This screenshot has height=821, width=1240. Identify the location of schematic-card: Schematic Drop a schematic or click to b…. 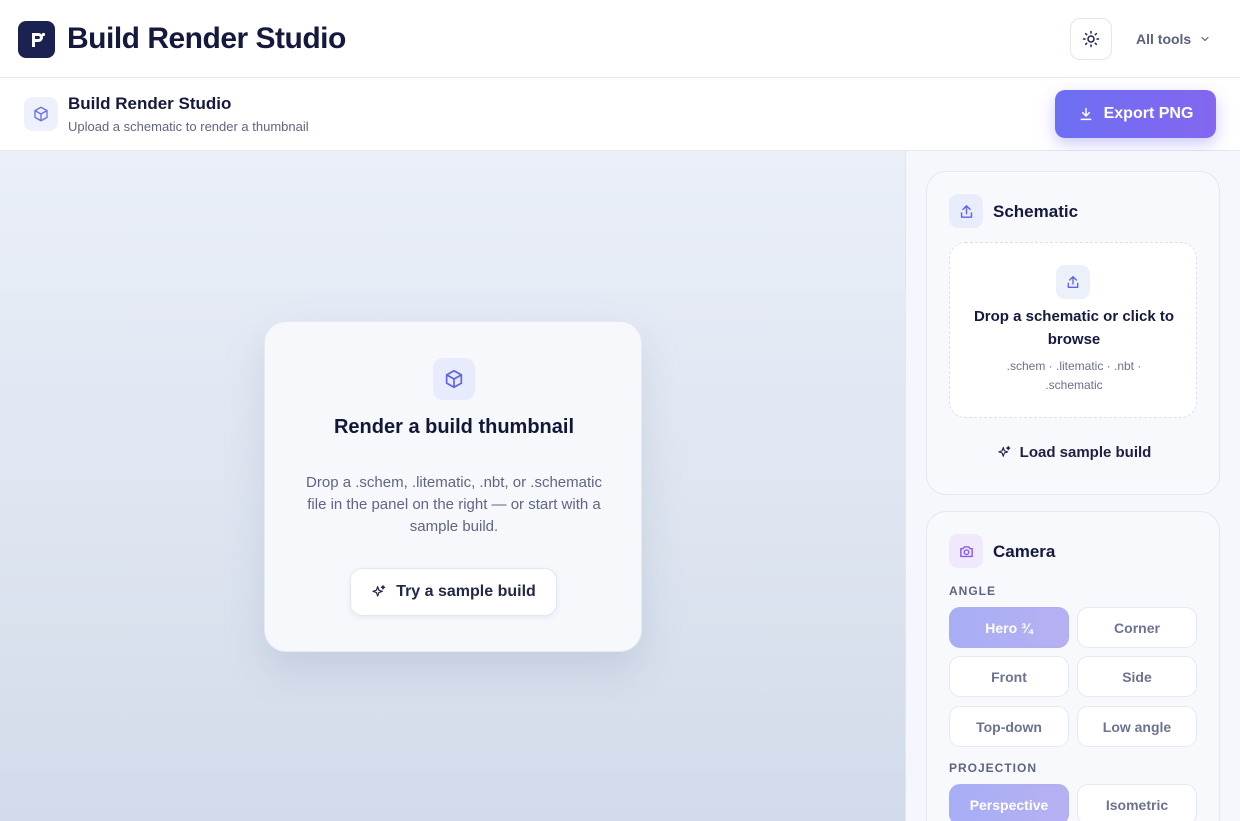
(1073, 333).